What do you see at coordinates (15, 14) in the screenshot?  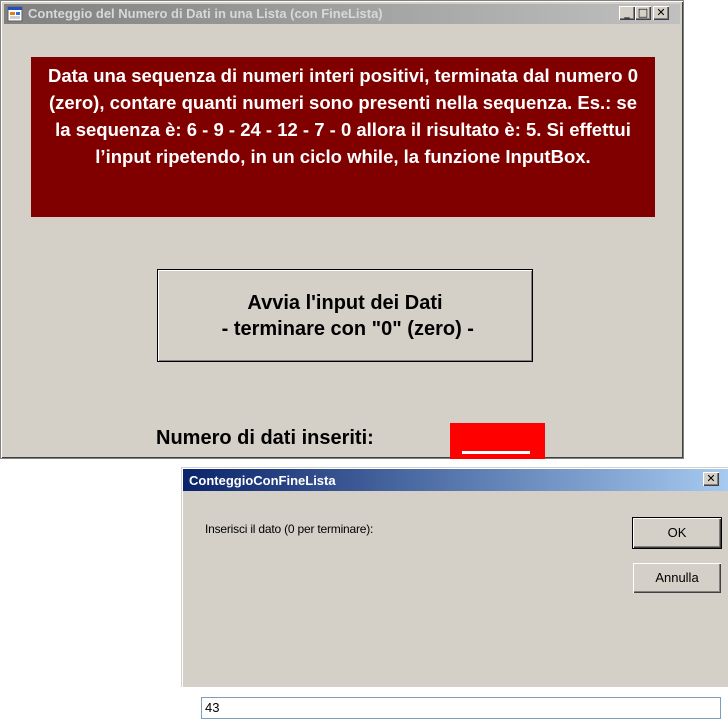 I see `app-form-icon` at bounding box center [15, 14].